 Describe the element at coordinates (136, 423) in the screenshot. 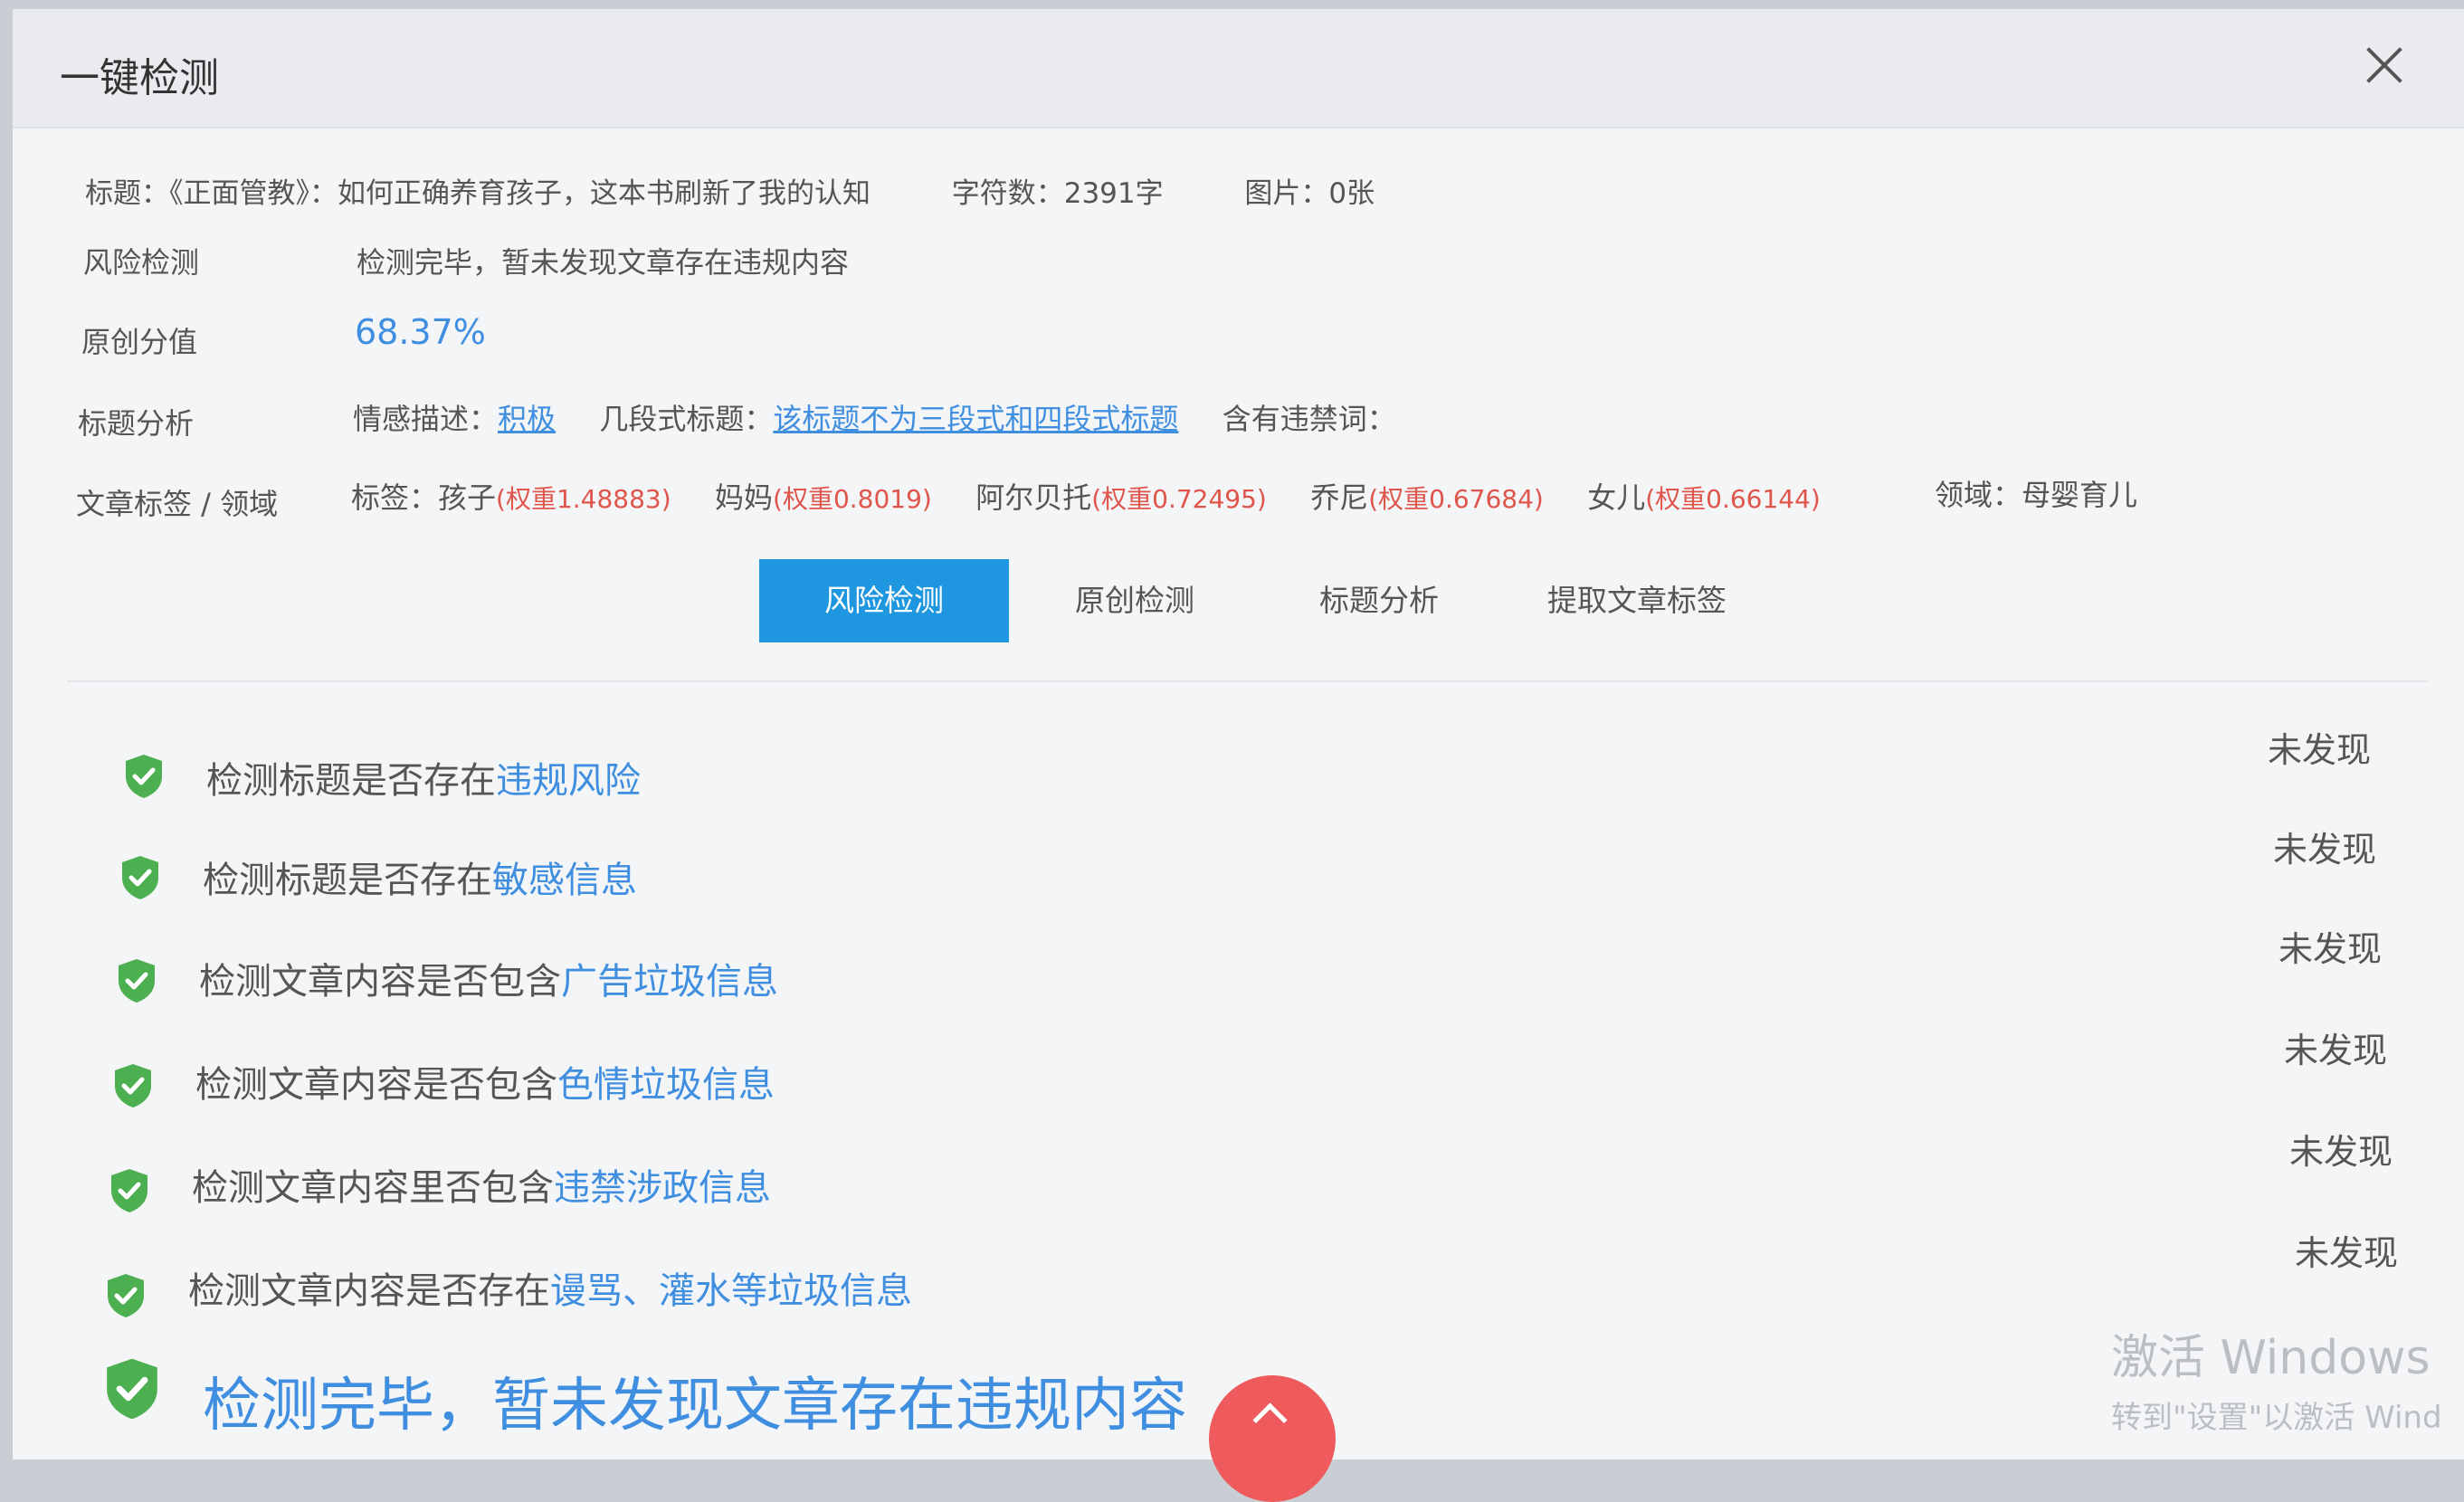

I see `title-analysis-label: 标题分析` at that location.